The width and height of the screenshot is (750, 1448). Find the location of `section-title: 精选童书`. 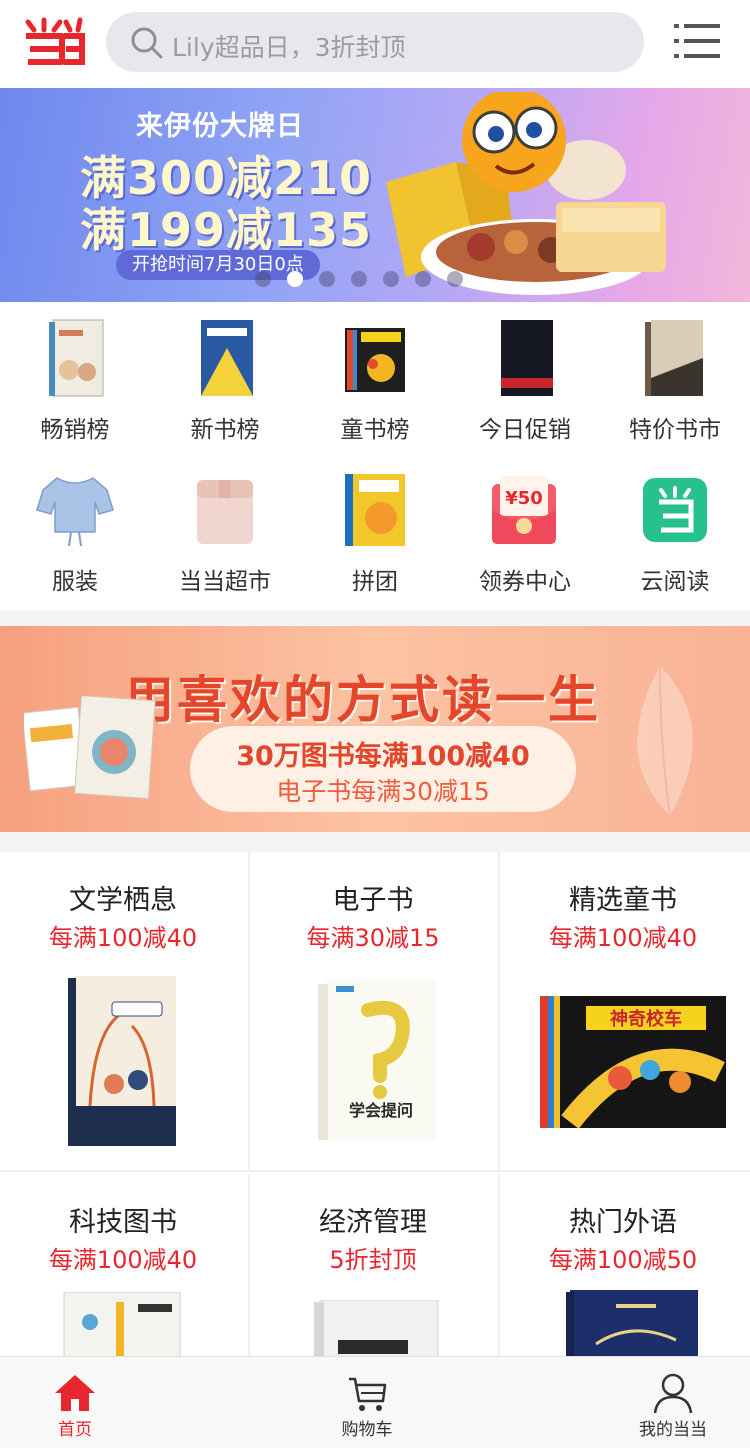

section-title: 精选童书 is located at coordinates (623, 900).